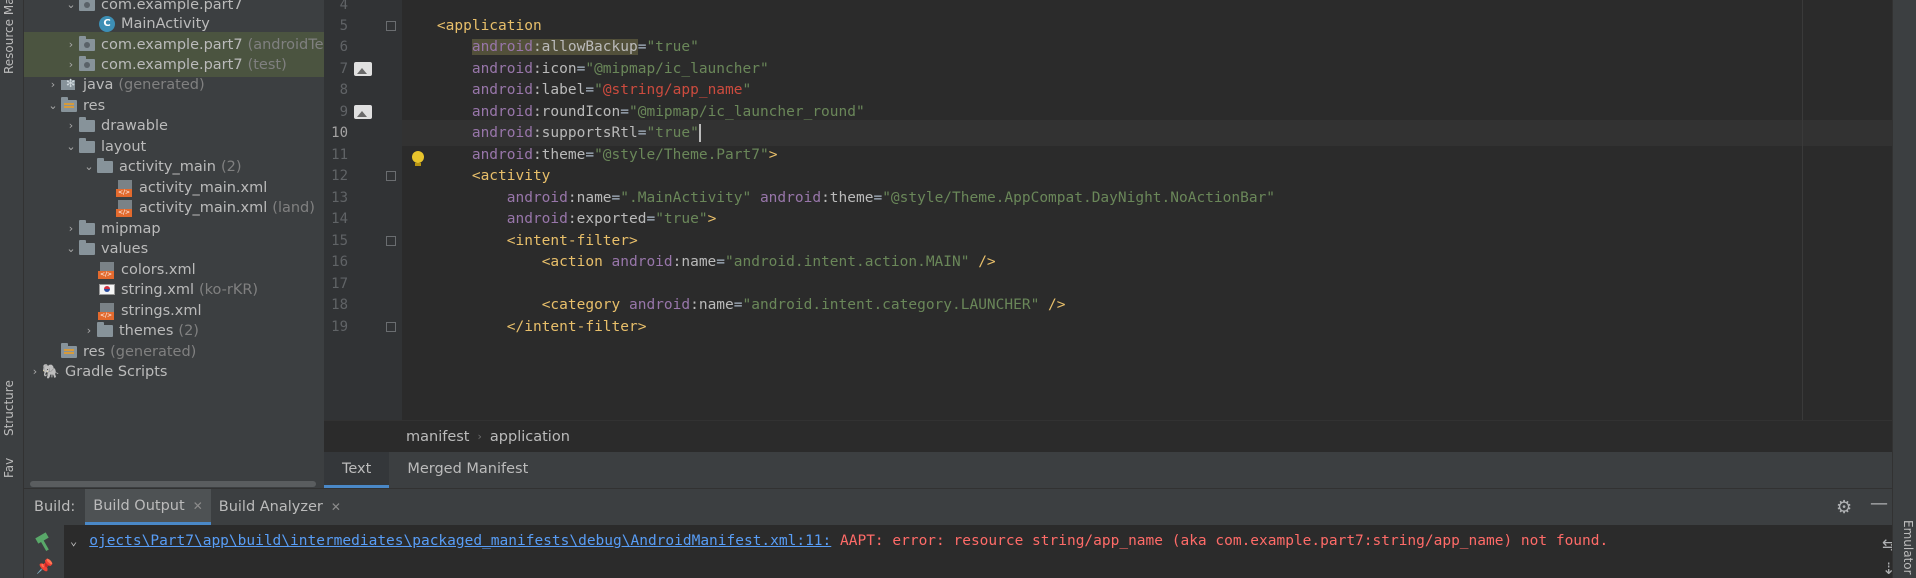 The height and width of the screenshot is (578, 1916). What do you see at coordinates (146, 330) in the screenshot?
I see `tree-item-label: themes` at bounding box center [146, 330].